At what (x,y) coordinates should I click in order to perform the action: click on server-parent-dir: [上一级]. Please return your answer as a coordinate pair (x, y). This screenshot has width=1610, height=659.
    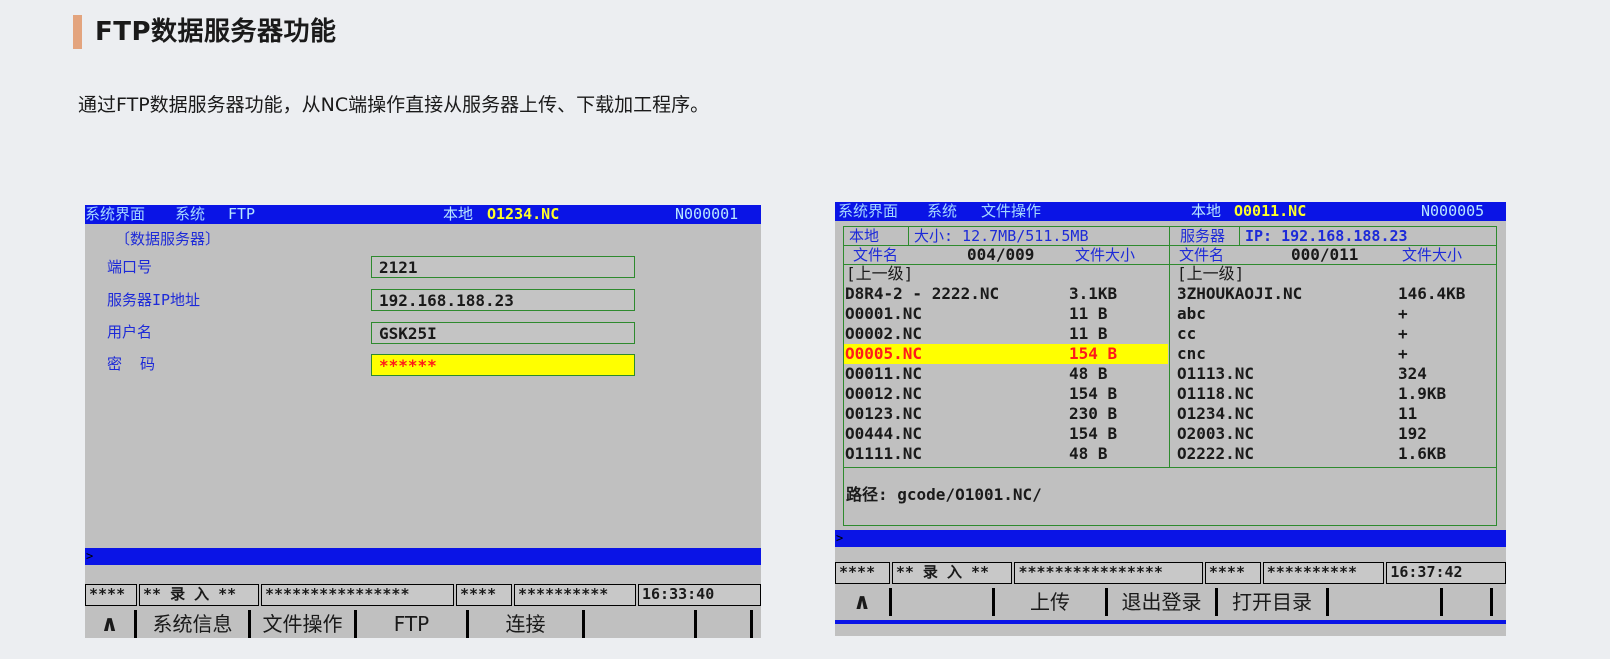
    Looking at the image, I should click on (1210, 274).